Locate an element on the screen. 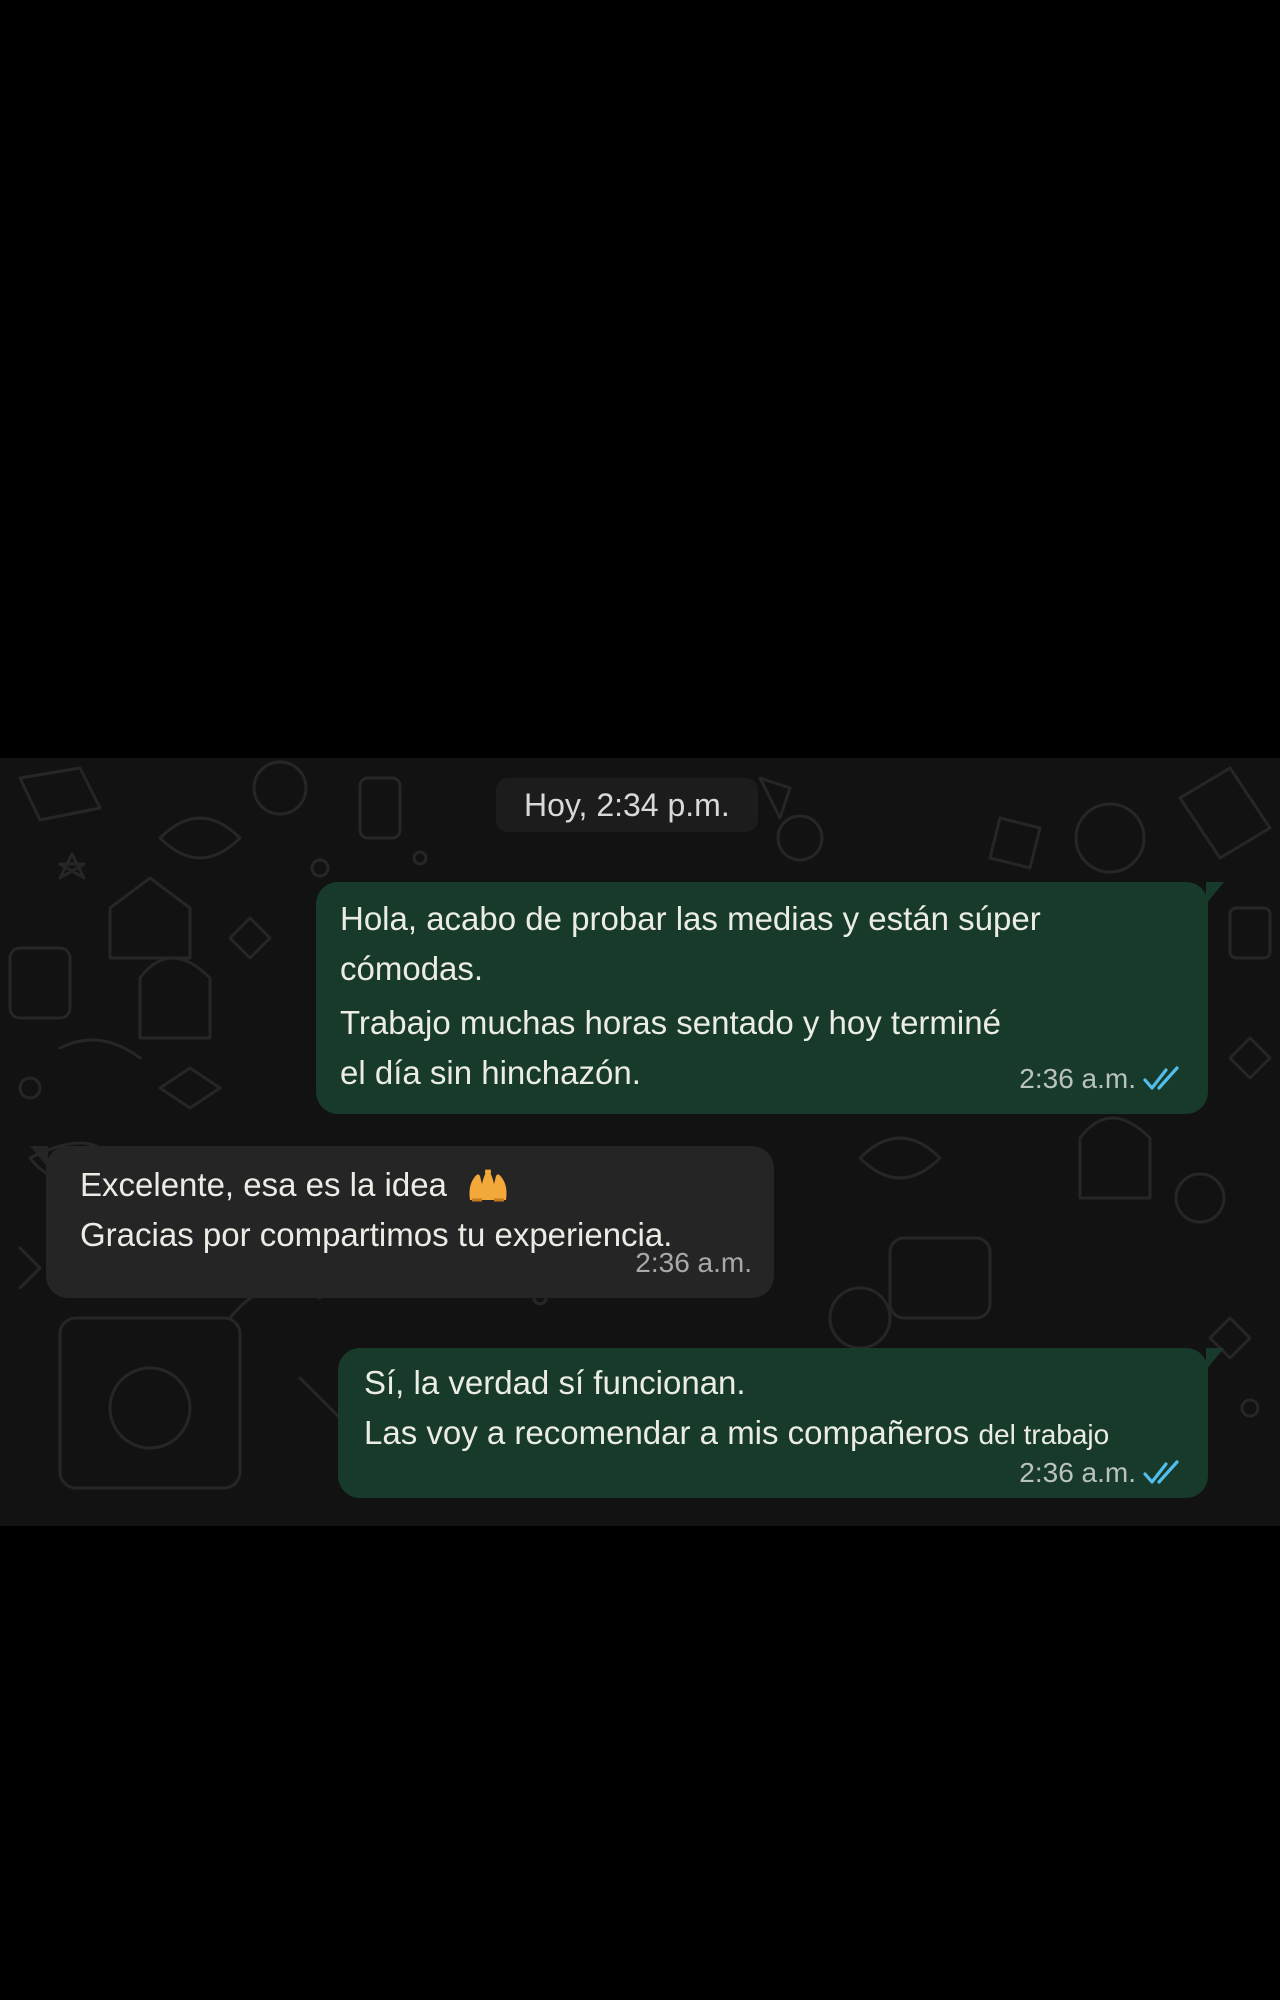 Image resolution: width=1280 pixels, height=2000 pixels. message-text: Las voy a recomendar a mis compañeros is located at coordinates (667, 1432).